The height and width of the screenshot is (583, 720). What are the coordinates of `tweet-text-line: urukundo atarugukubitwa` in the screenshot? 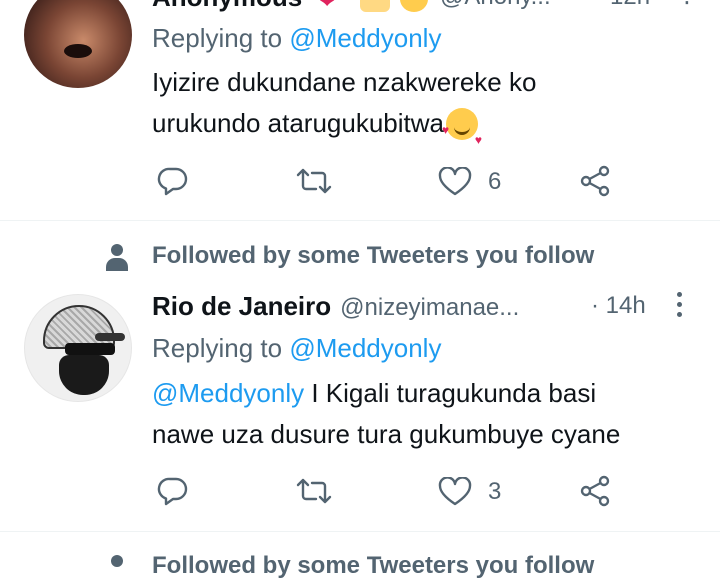 It's located at (298, 123).